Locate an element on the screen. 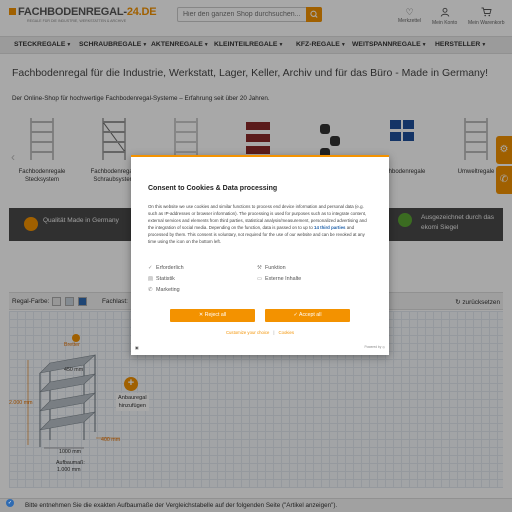  option-required: ✓ Erforderlich is located at coordinates (166, 268).